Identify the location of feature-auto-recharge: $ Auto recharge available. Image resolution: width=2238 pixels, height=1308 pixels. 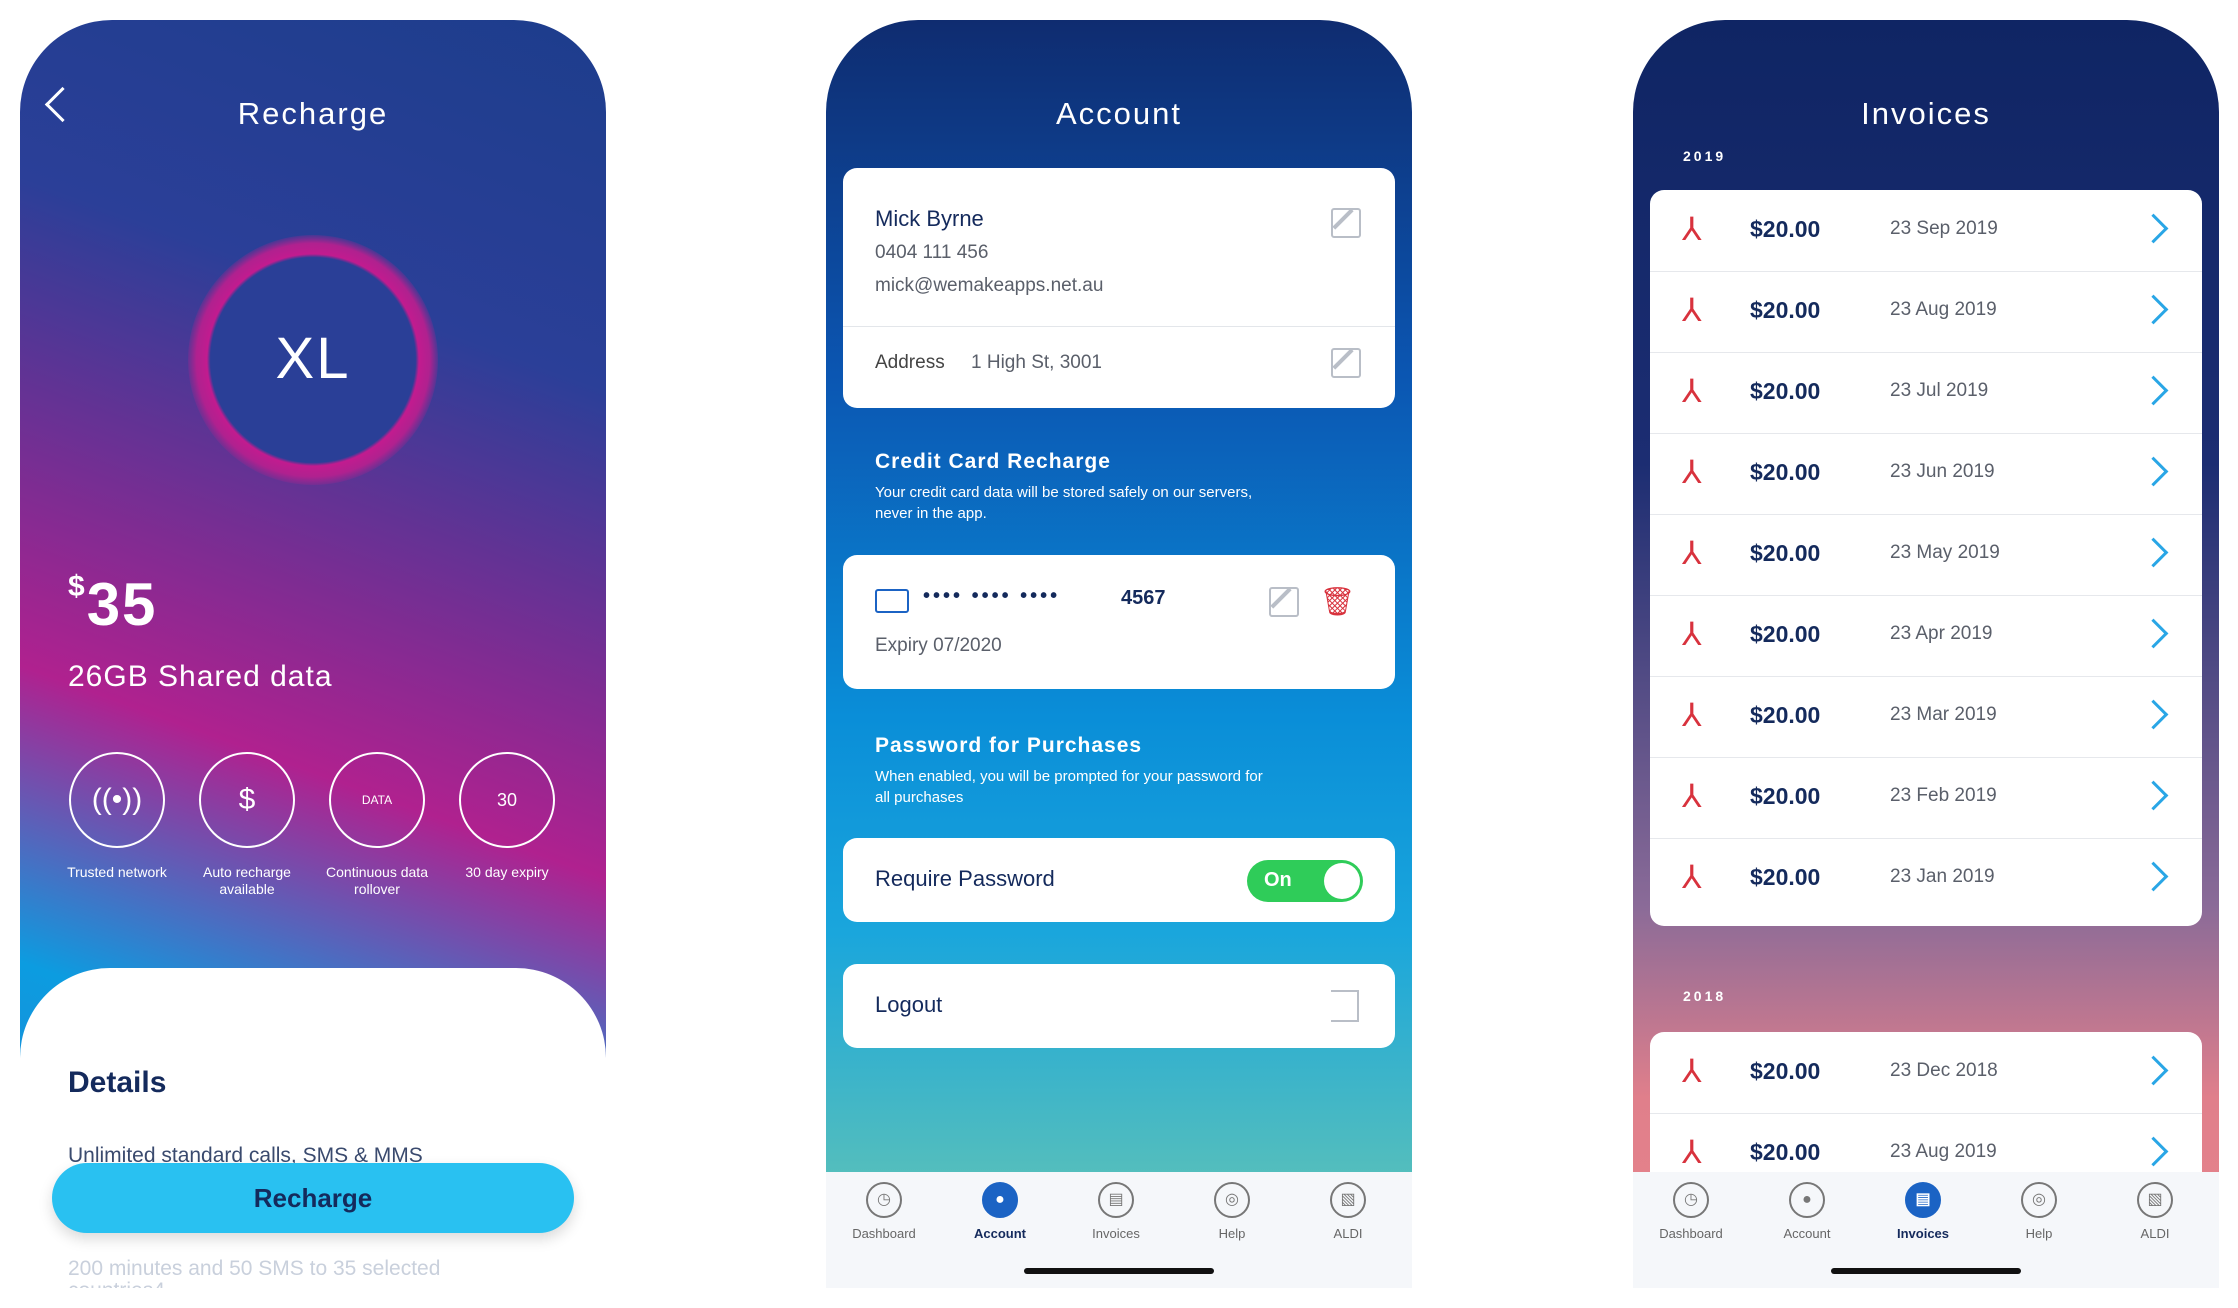
(247, 825).